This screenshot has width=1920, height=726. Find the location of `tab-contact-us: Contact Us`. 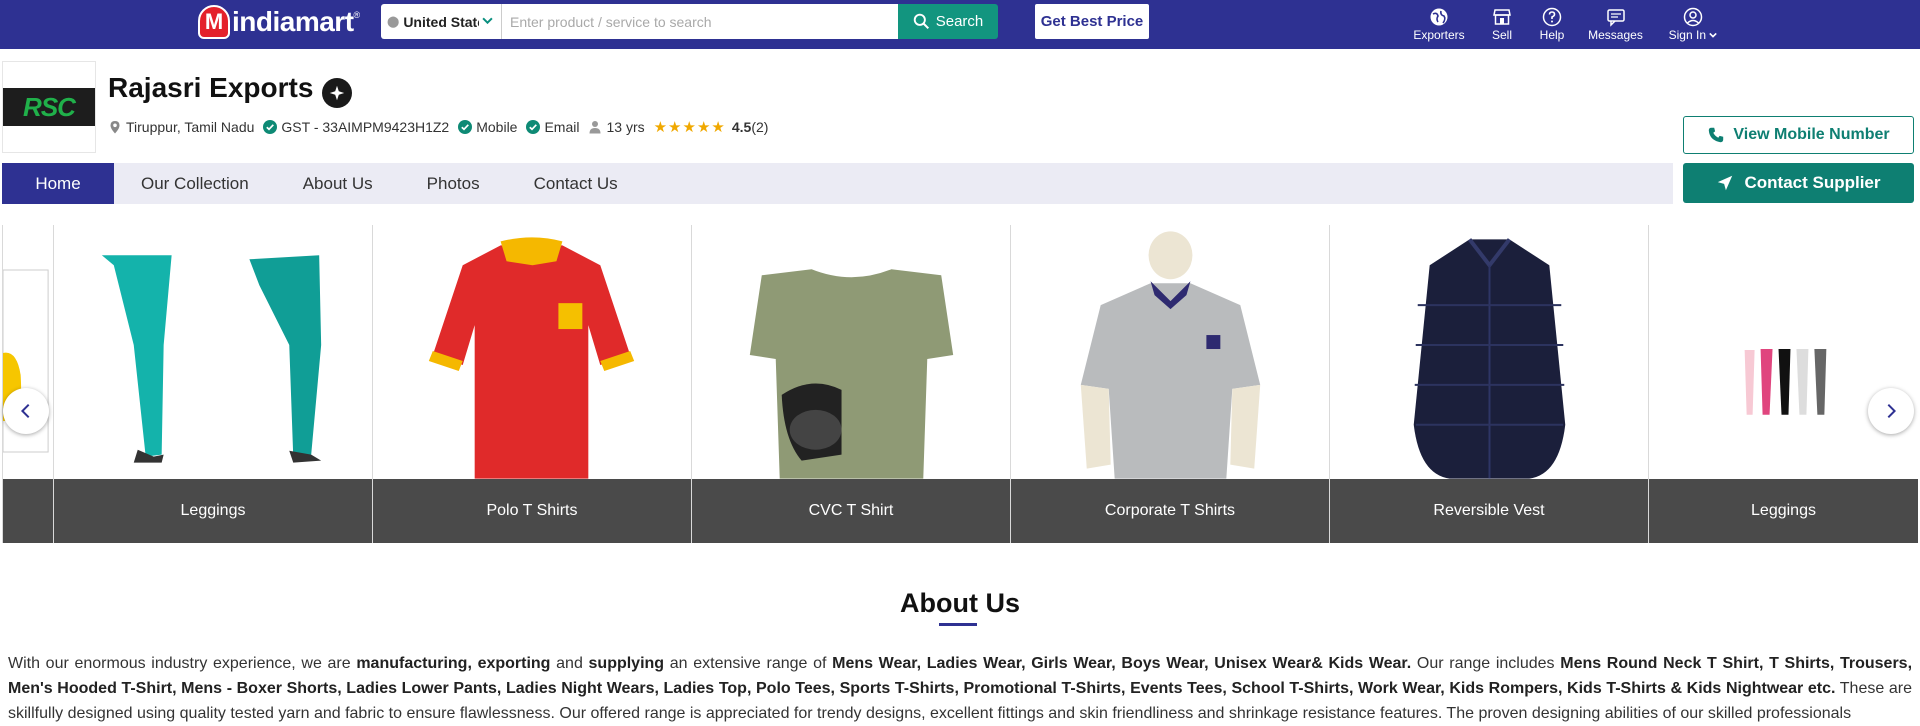

tab-contact-us: Contact Us is located at coordinates (576, 183).